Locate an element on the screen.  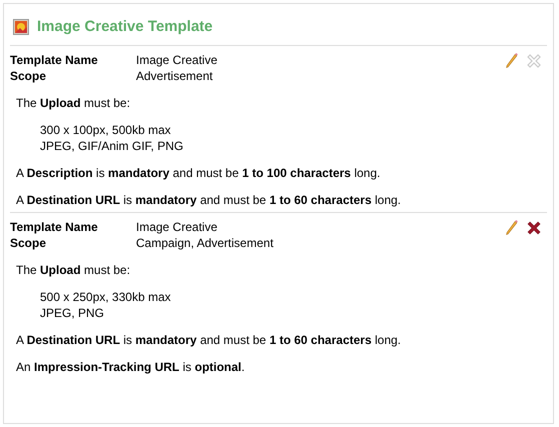
field-value: Campaign, Advertisement is located at coordinates (205, 243).